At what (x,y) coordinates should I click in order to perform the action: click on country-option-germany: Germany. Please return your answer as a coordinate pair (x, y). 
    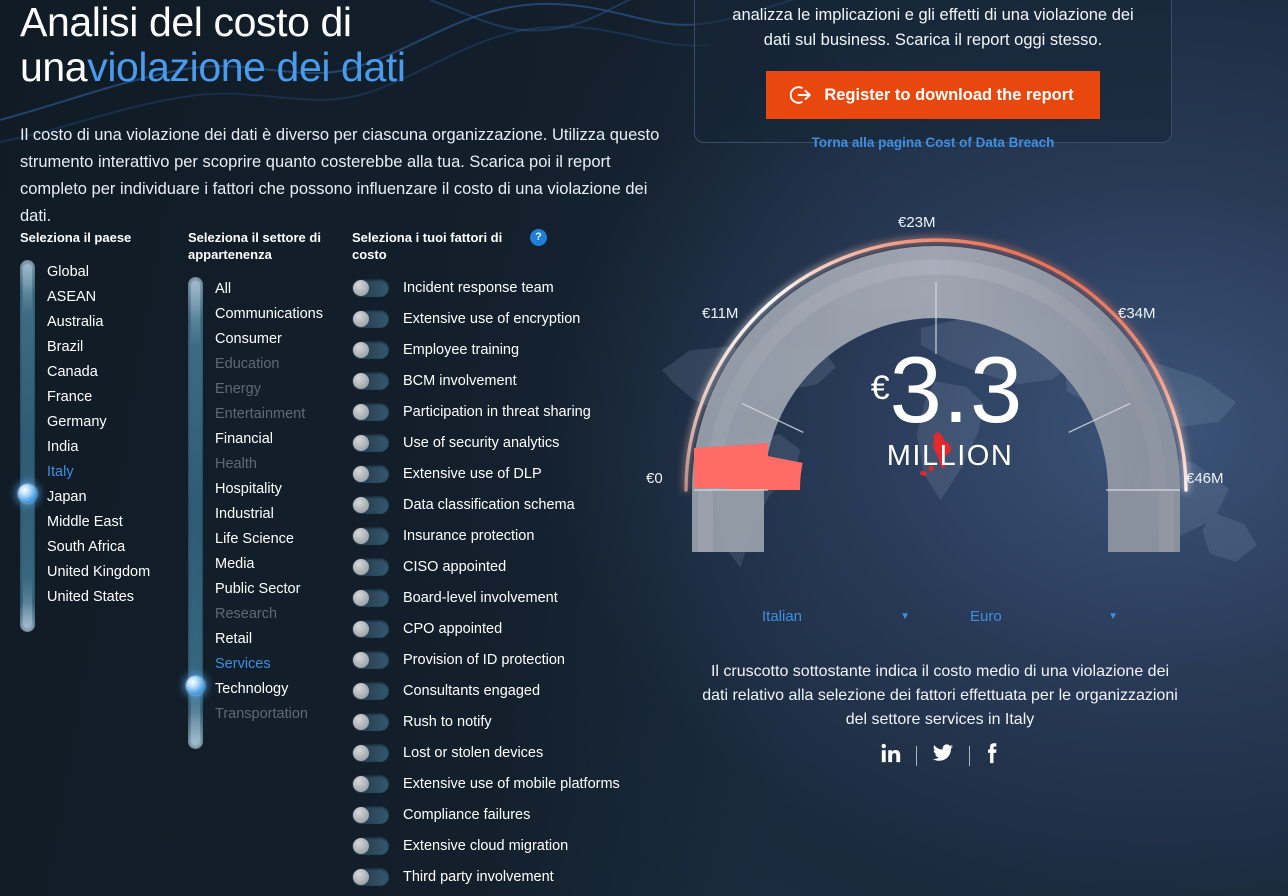
    Looking at the image, I should click on (102, 422).